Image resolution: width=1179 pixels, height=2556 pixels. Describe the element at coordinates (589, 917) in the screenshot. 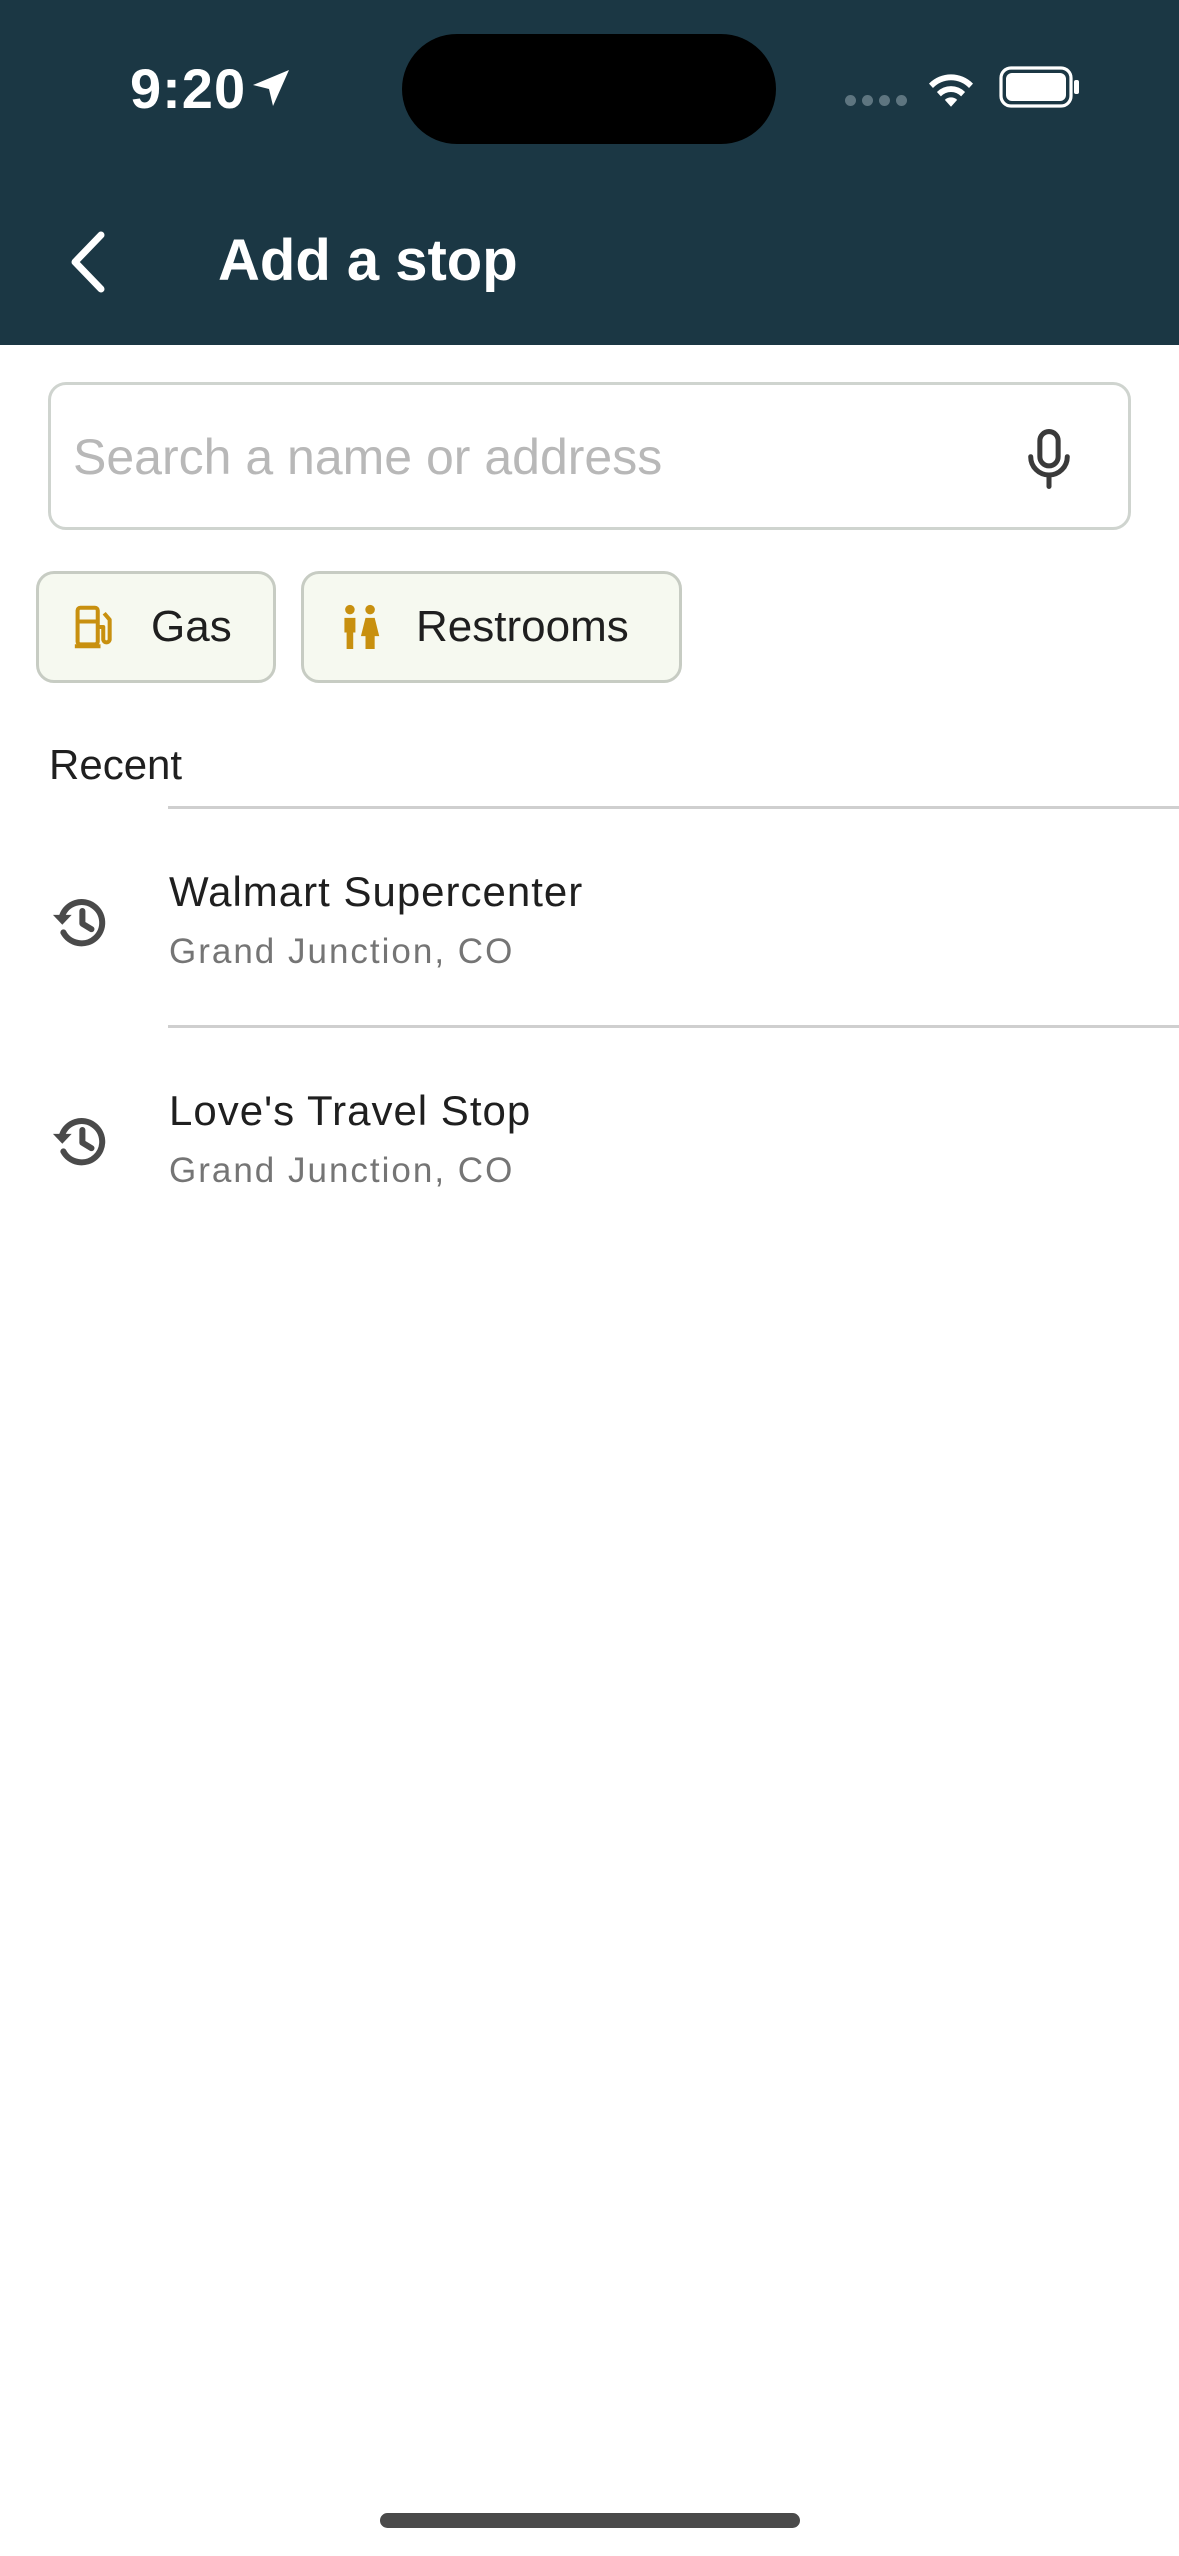

I see `recent-list-item: Walmart Supercenter Grand Junction, CO` at that location.